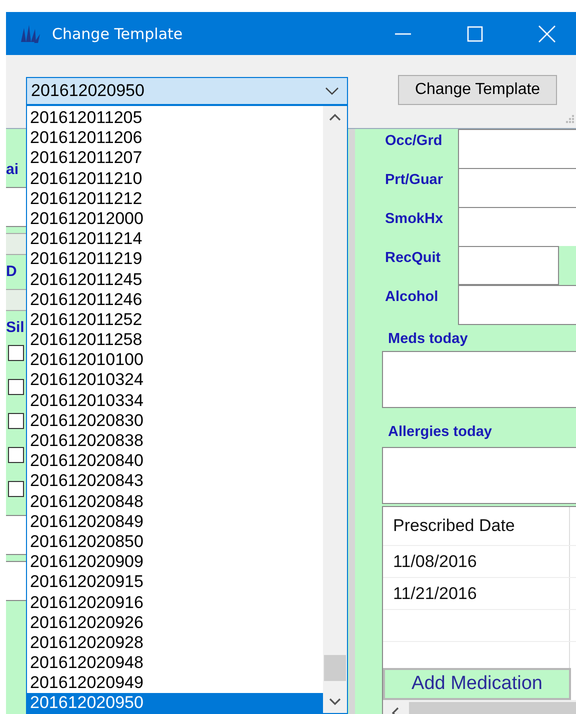  Describe the element at coordinates (547, 33) in the screenshot. I see `close-icon` at that location.